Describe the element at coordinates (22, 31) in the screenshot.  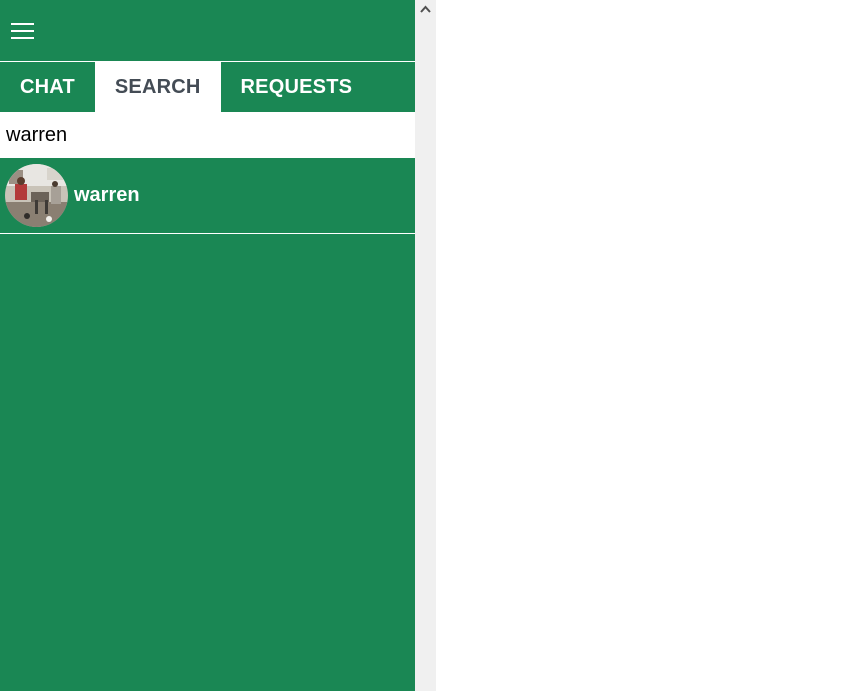
I see `hamburger-menu-icon` at that location.